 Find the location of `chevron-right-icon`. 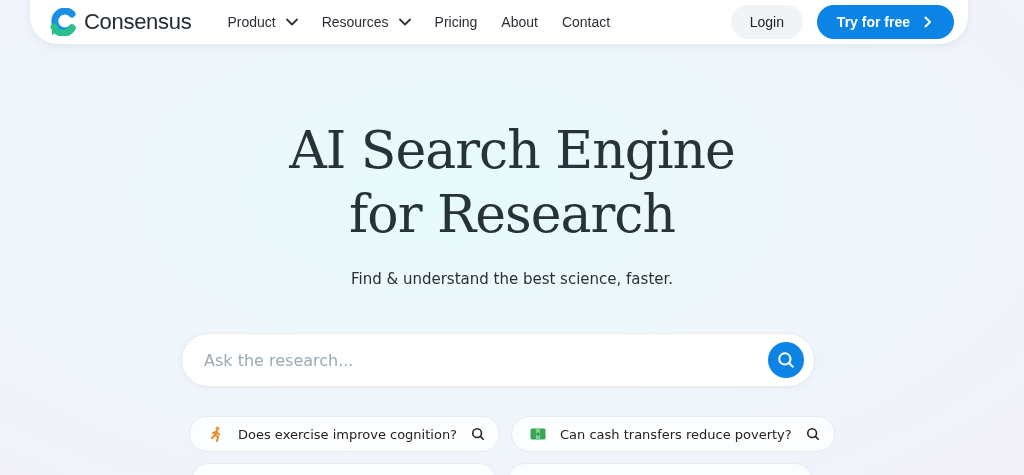

chevron-right-icon is located at coordinates (928, 22).